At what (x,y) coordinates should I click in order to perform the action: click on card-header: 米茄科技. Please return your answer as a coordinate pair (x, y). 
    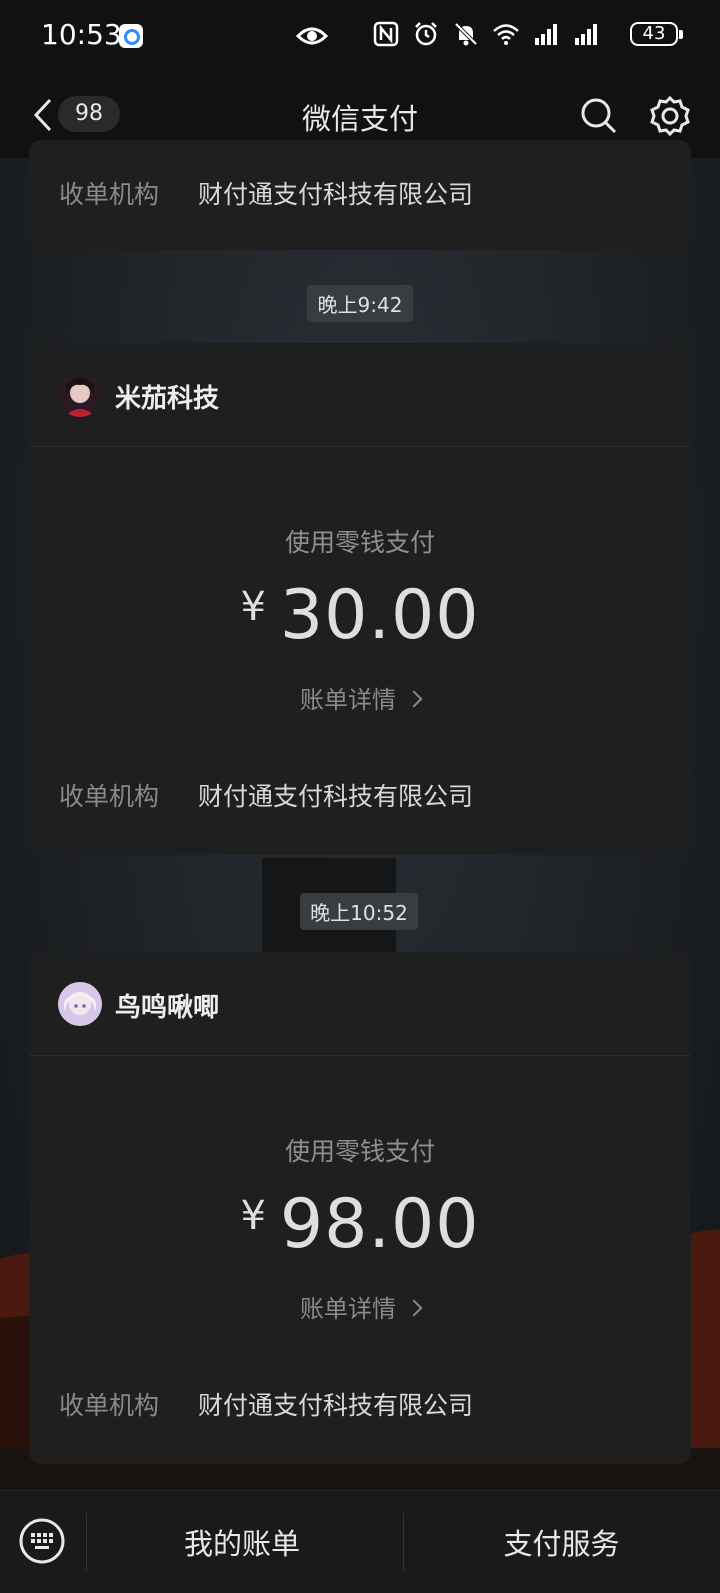
    Looking at the image, I should click on (360, 395).